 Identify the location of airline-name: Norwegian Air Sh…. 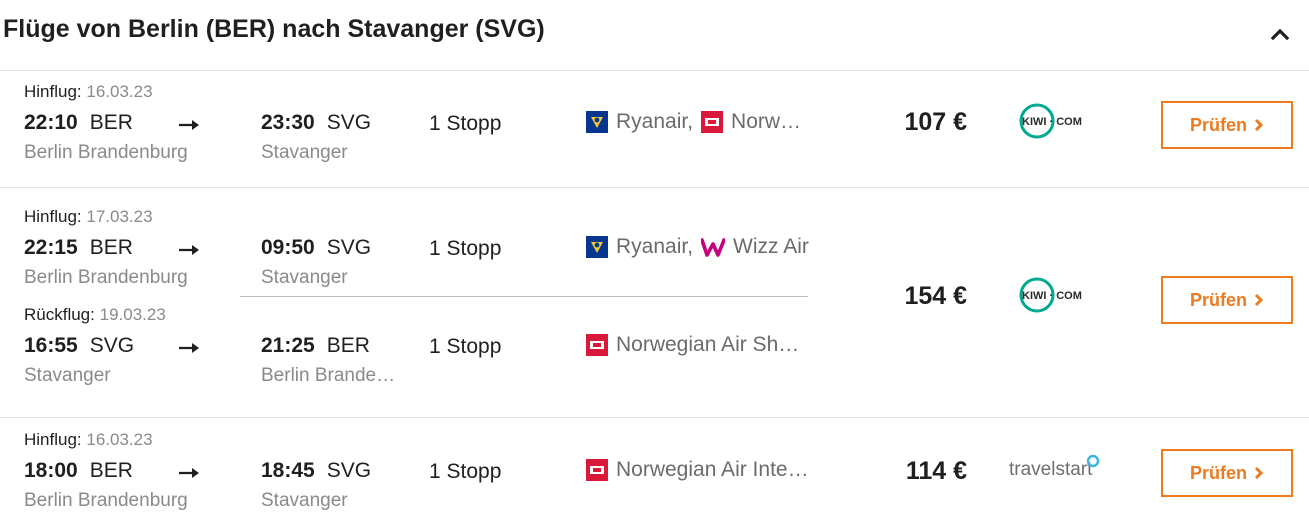
(708, 344).